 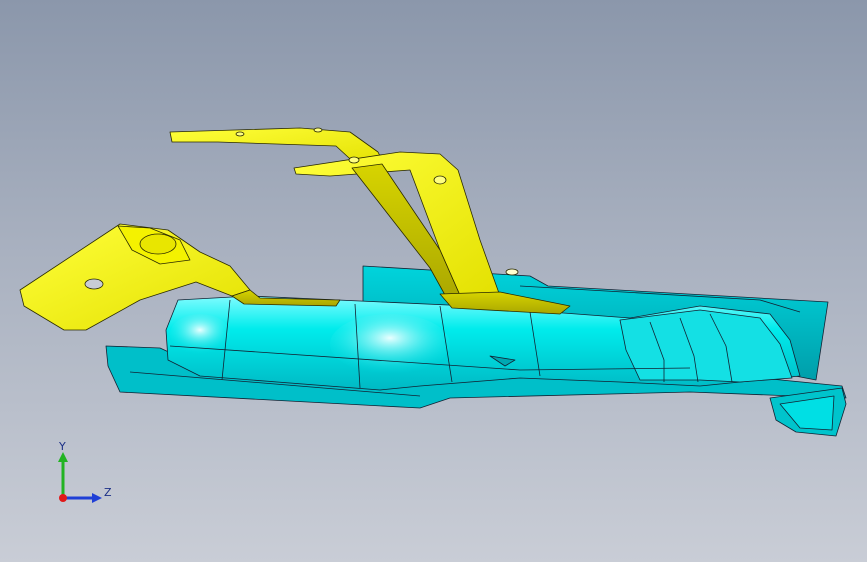 I want to click on coordinate-triad: Y Z, so click(x=84, y=476).